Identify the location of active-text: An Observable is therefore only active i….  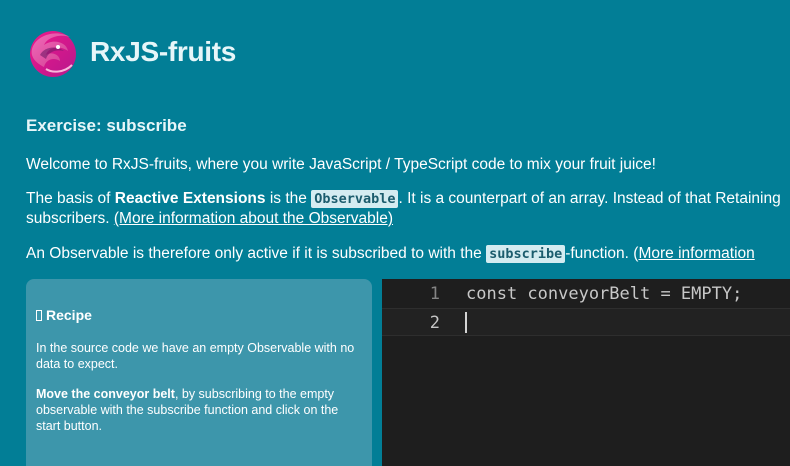
(390, 254).